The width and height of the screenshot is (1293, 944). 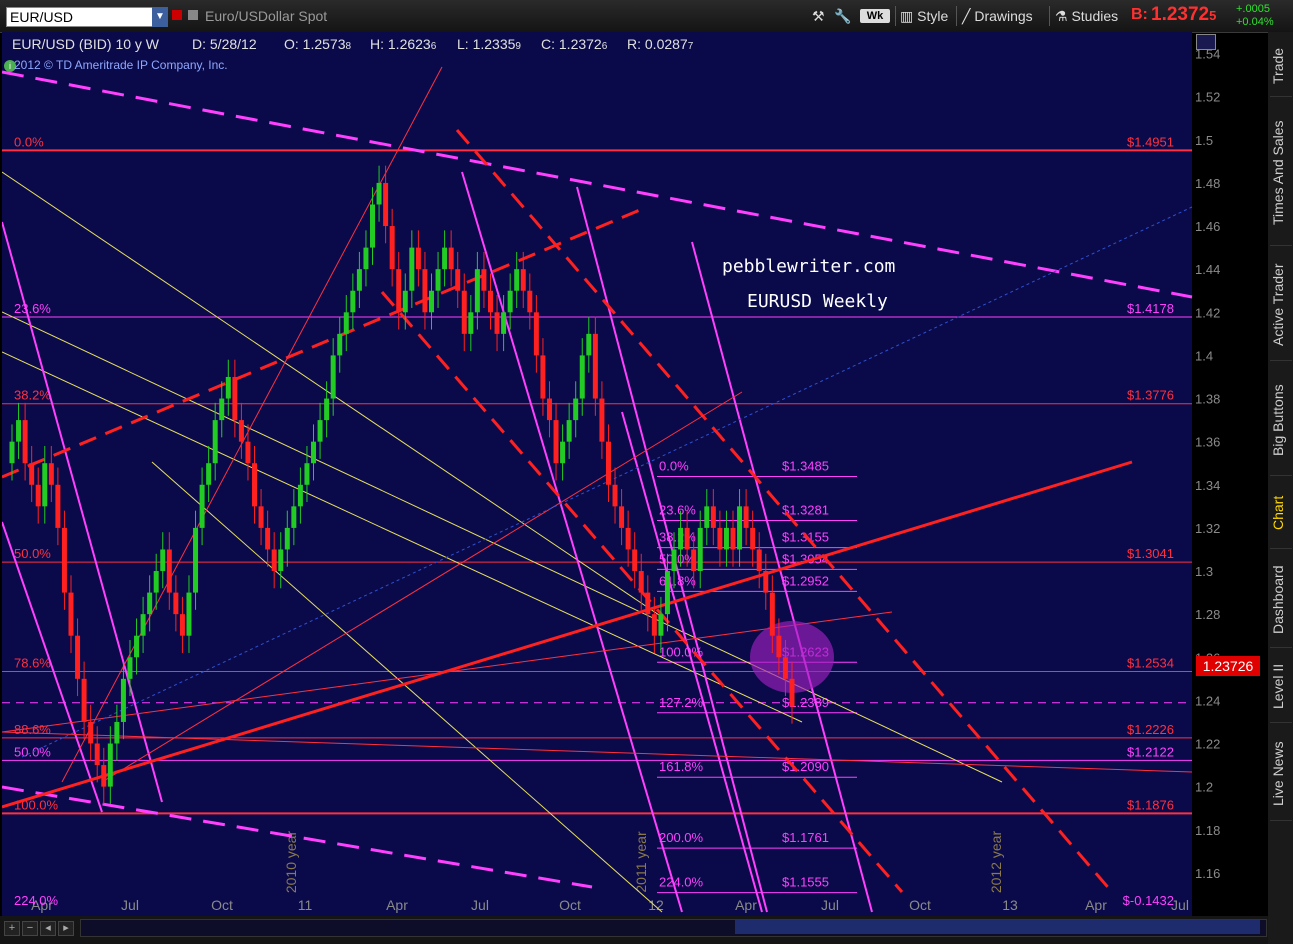 What do you see at coordinates (266, 16) in the screenshot?
I see `symbol-description: Euro/USDollar Spot` at bounding box center [266, 16].